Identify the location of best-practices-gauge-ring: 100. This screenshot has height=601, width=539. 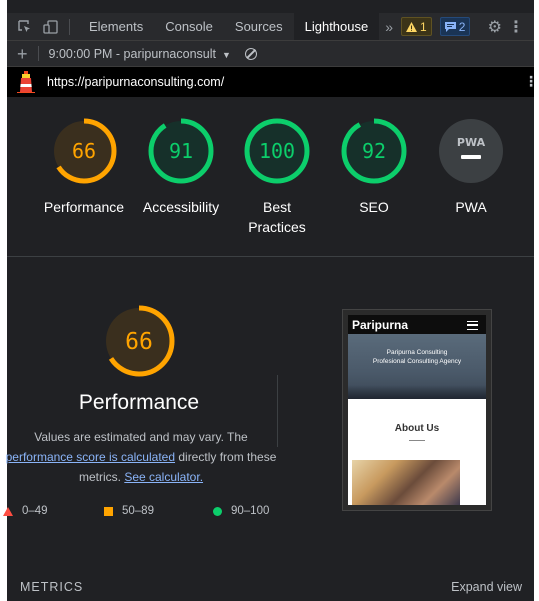
(277, 151).